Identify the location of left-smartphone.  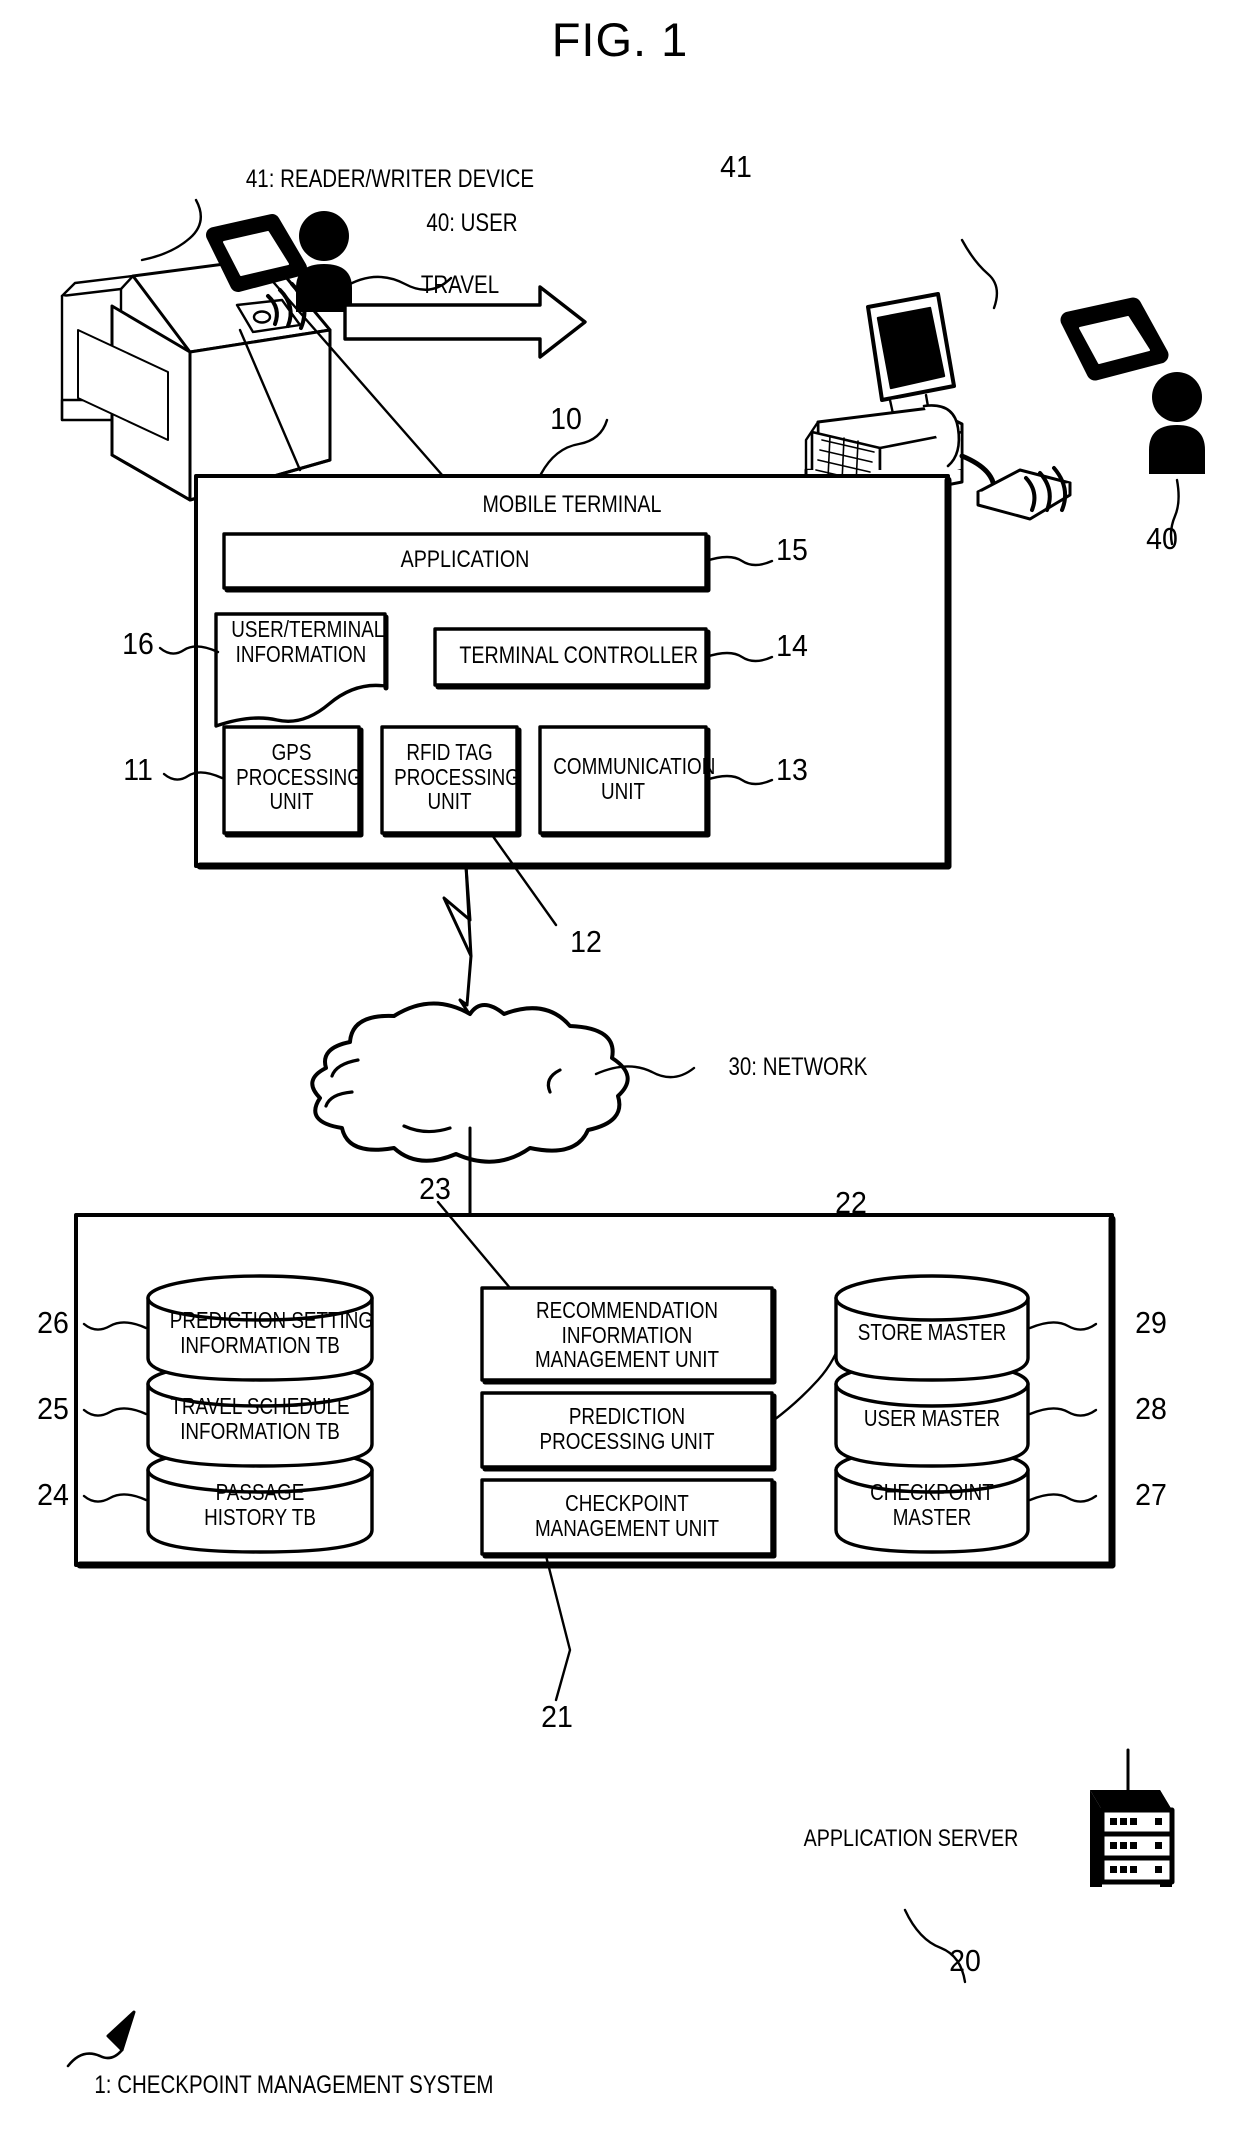
(256, 253).